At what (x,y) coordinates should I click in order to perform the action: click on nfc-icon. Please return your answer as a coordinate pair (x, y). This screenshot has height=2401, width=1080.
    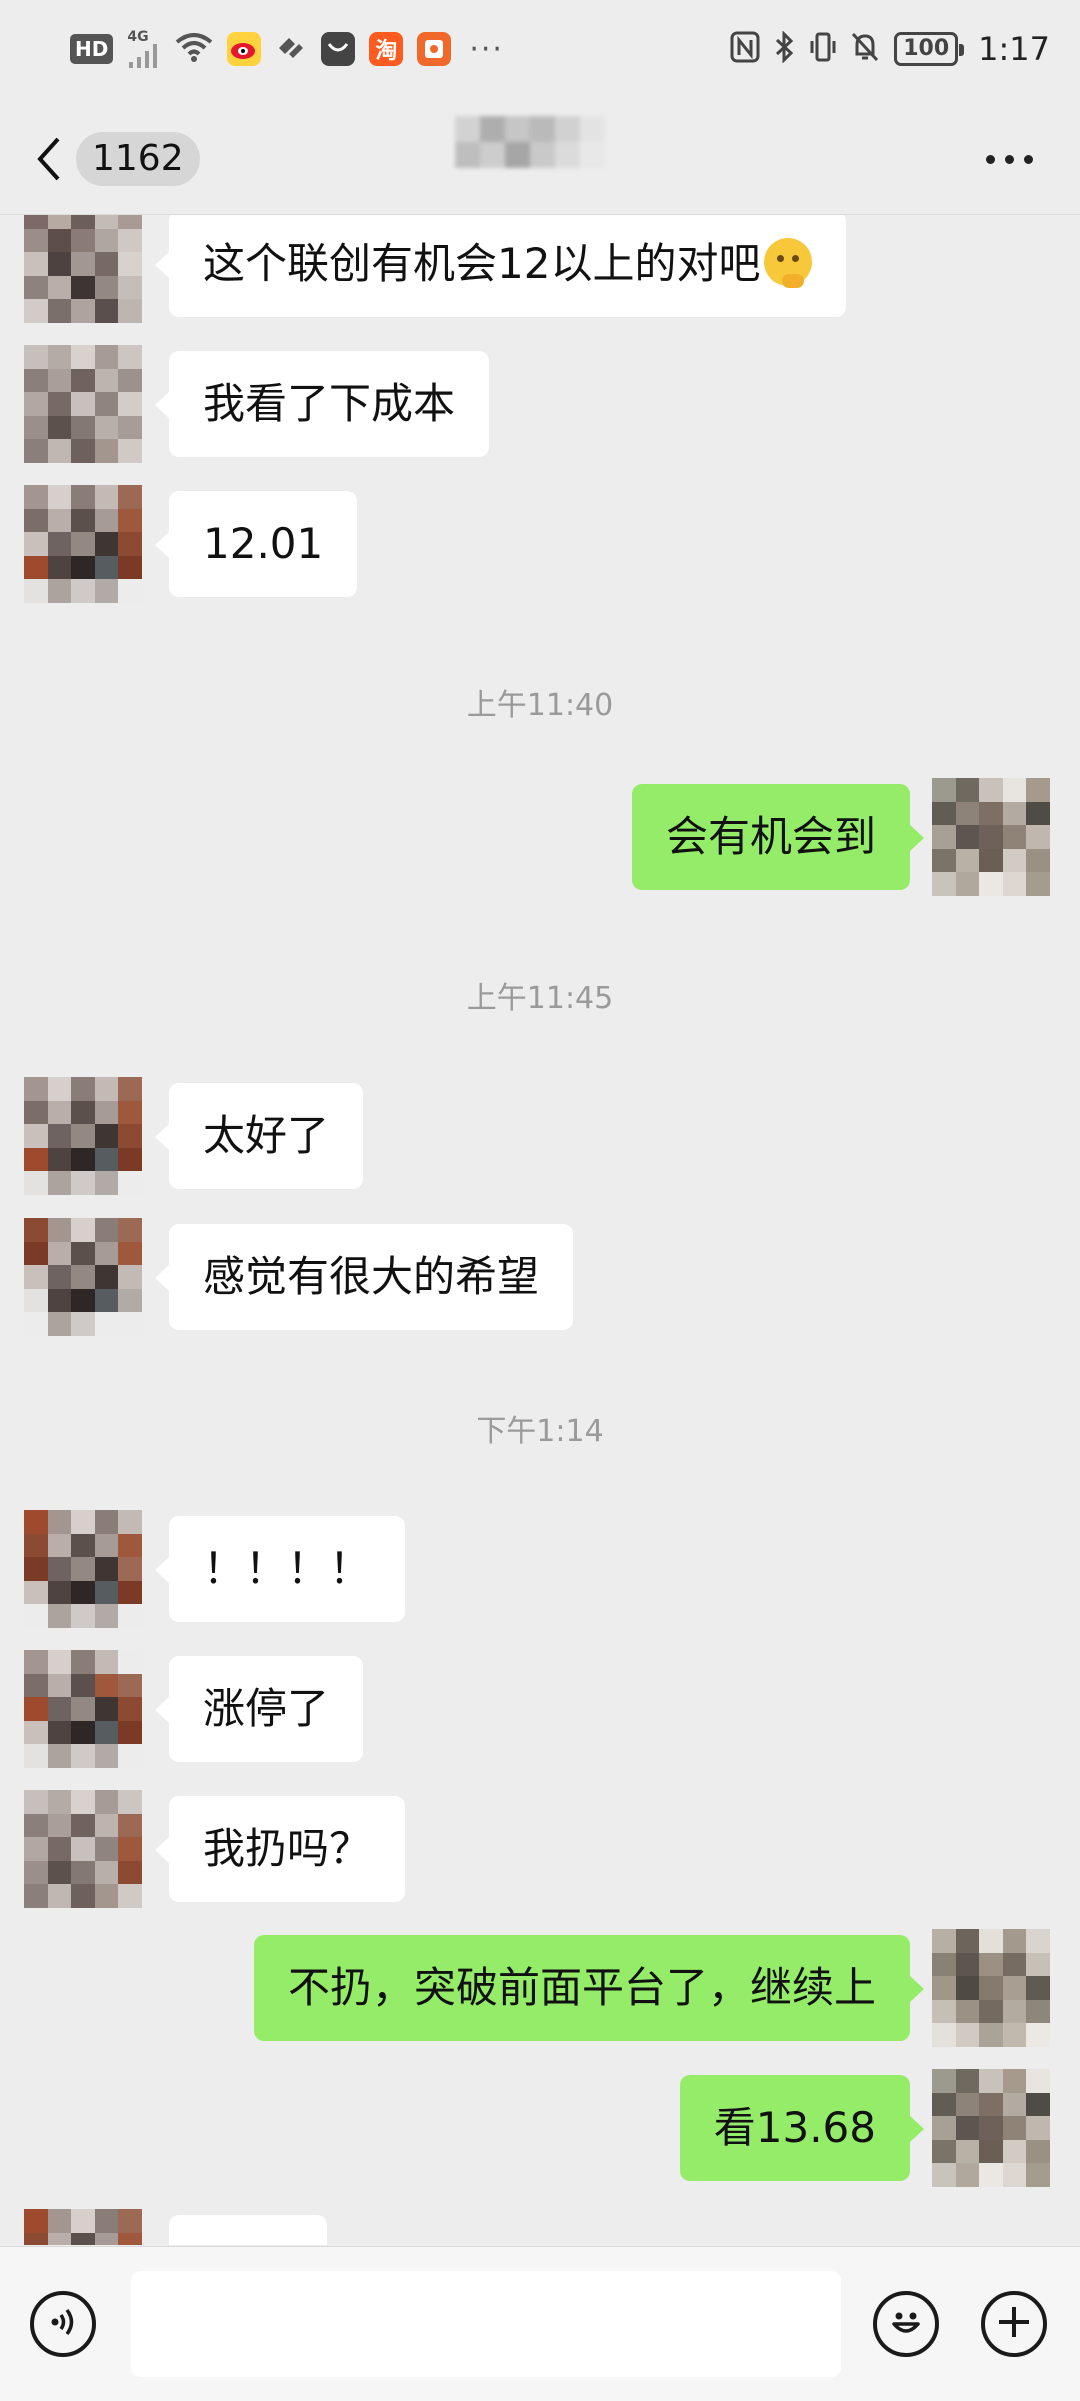
    Looking at the image, I should click on (745, 49).